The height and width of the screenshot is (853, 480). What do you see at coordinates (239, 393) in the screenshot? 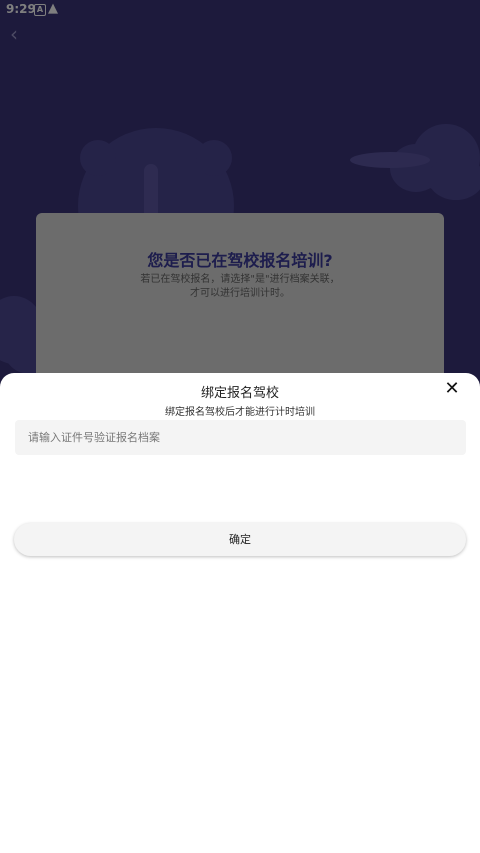
I see `sheet-title: 绑定报名驾校` at bounding box center [239, 393].